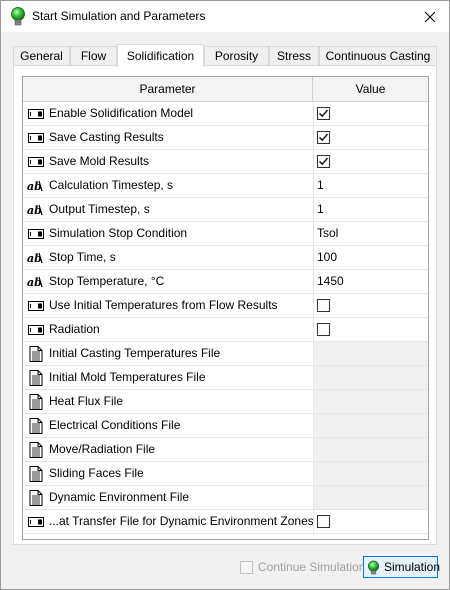 The height and width of the screenshot is (590, 450). What do you see at coordinates (127, 377) in the screenshot?
I see `row-label: Initial Mold Temperatures File` at bounding box center [127, 377].